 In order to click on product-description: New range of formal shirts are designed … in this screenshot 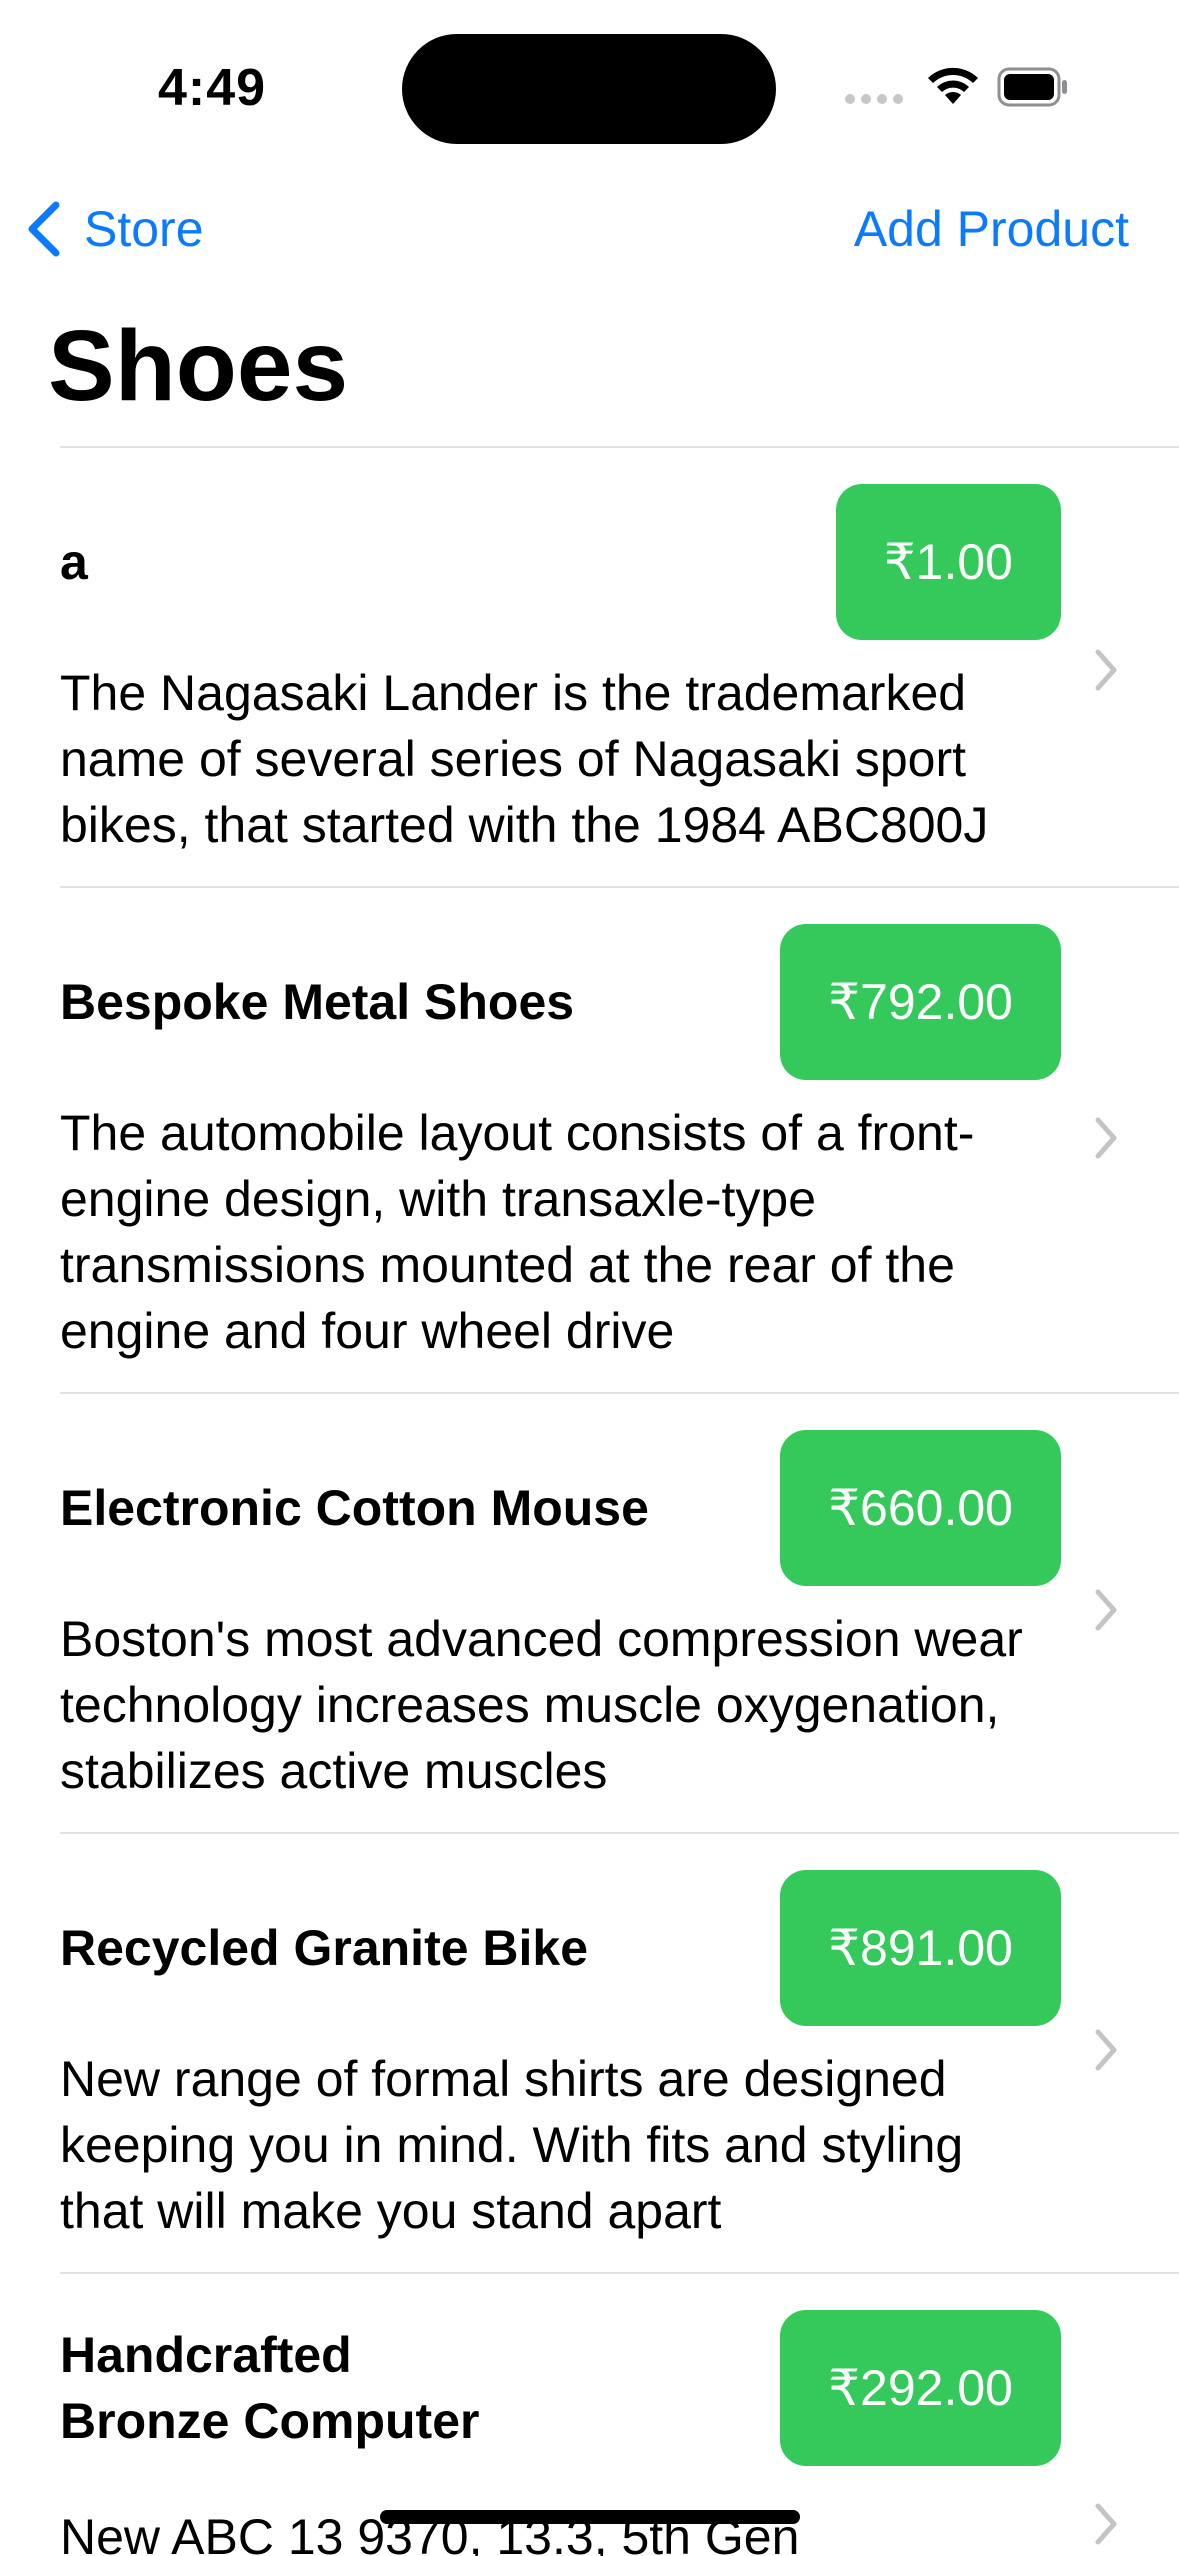, I will do `click(512, 2145)`.